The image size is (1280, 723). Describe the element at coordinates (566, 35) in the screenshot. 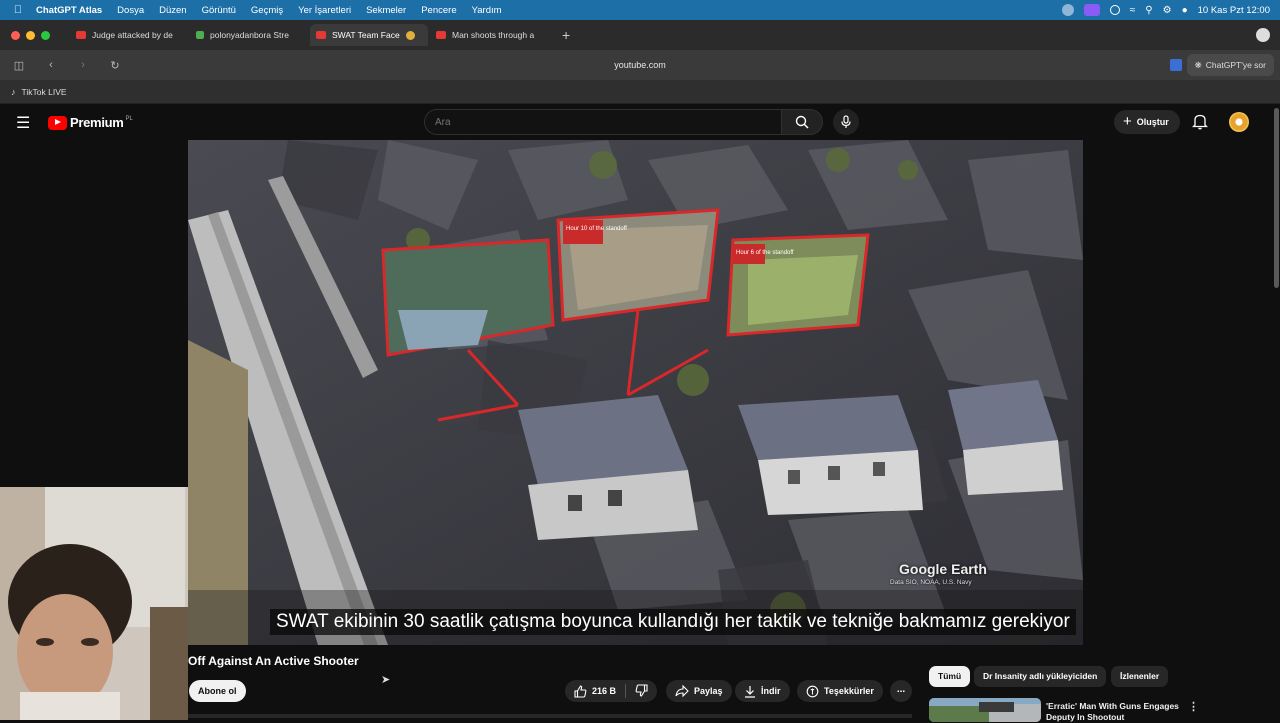

I see `new-tab-icon: +` at that location.